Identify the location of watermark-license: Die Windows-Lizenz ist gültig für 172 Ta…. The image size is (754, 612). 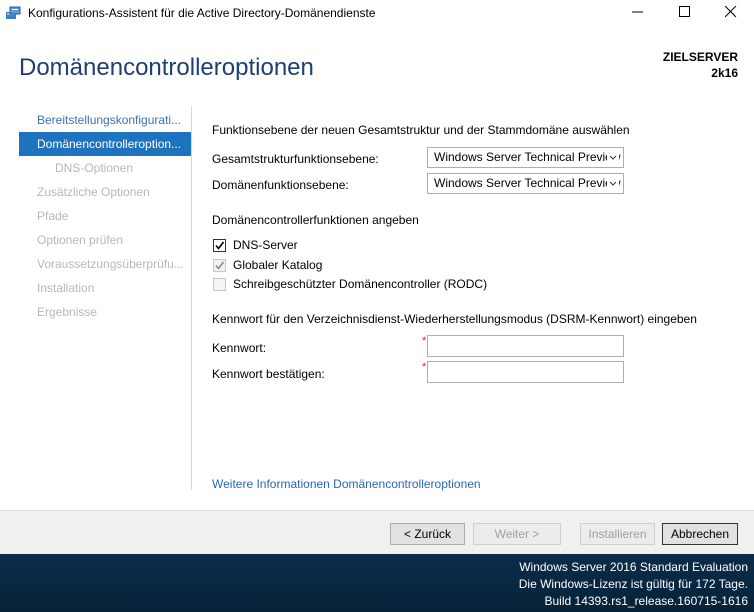
(633, 584).